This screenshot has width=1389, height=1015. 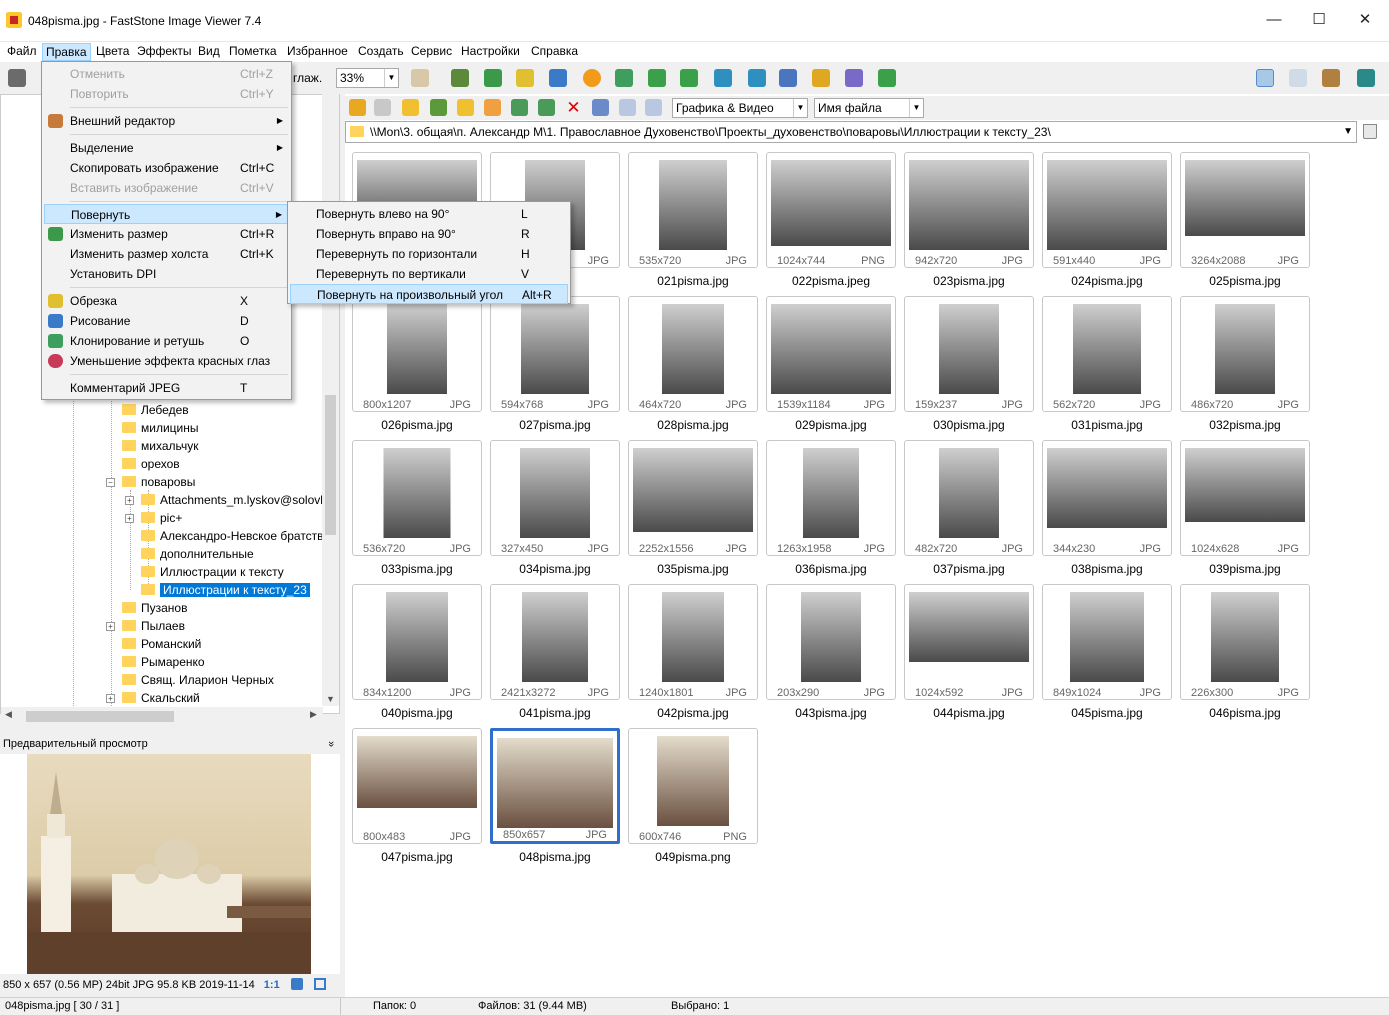 I want to click on flip-icon, so click(x=723, y=78).